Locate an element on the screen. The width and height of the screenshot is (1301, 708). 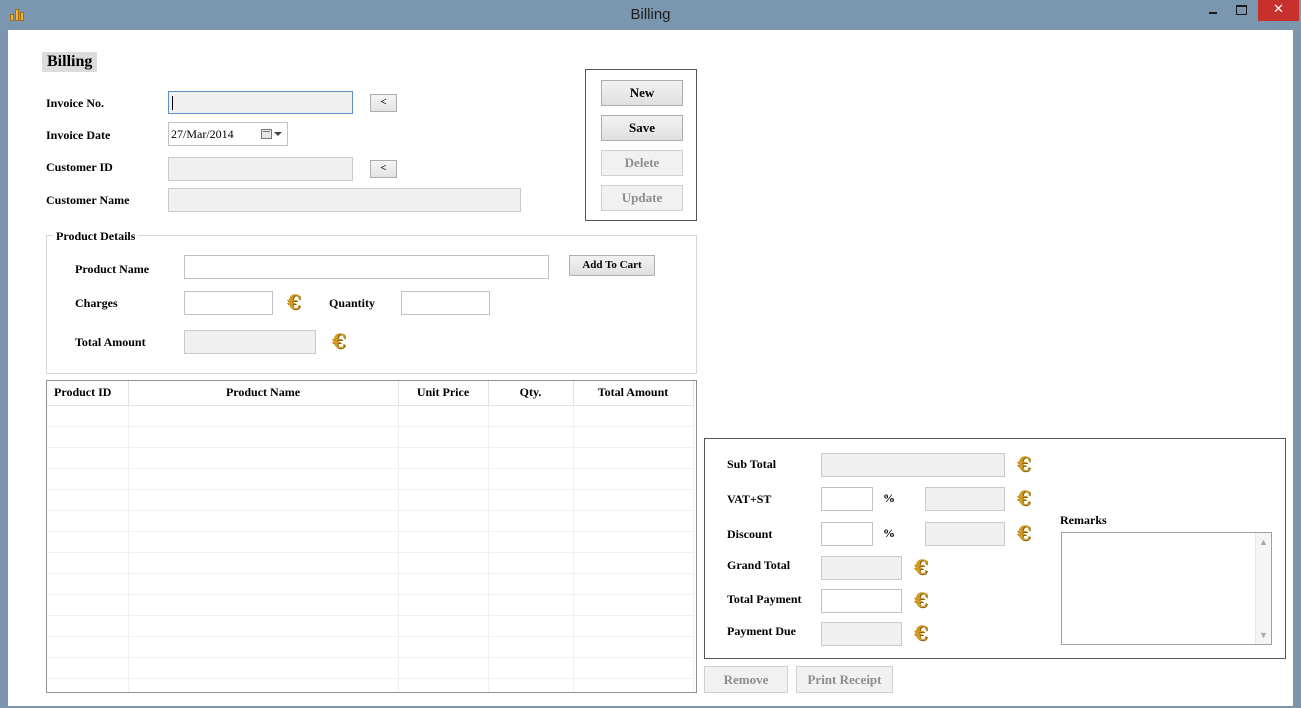
discount-percent-field is located at coordinates (847, 534).